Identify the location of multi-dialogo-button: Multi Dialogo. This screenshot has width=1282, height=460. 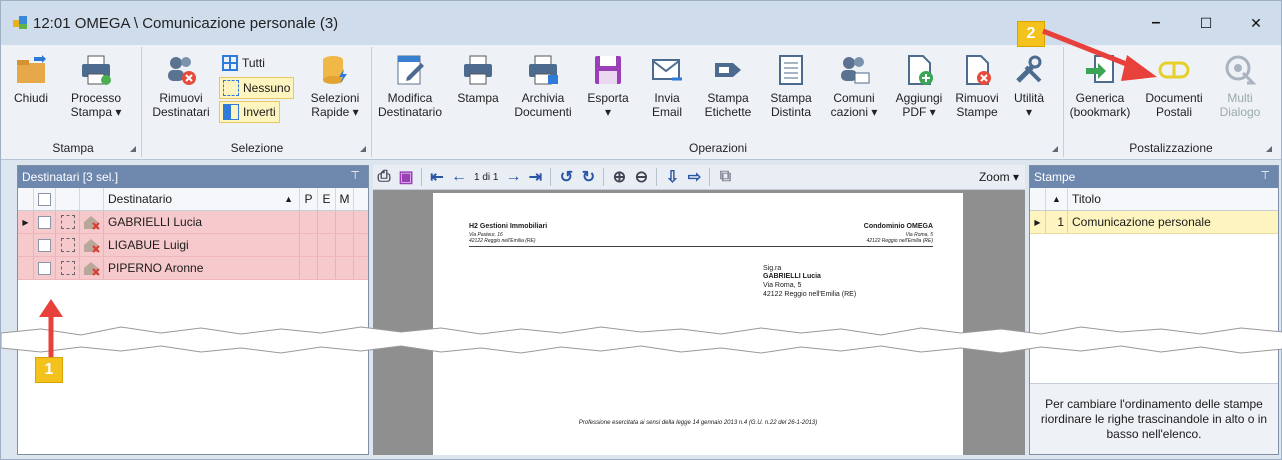
(1240, 86).